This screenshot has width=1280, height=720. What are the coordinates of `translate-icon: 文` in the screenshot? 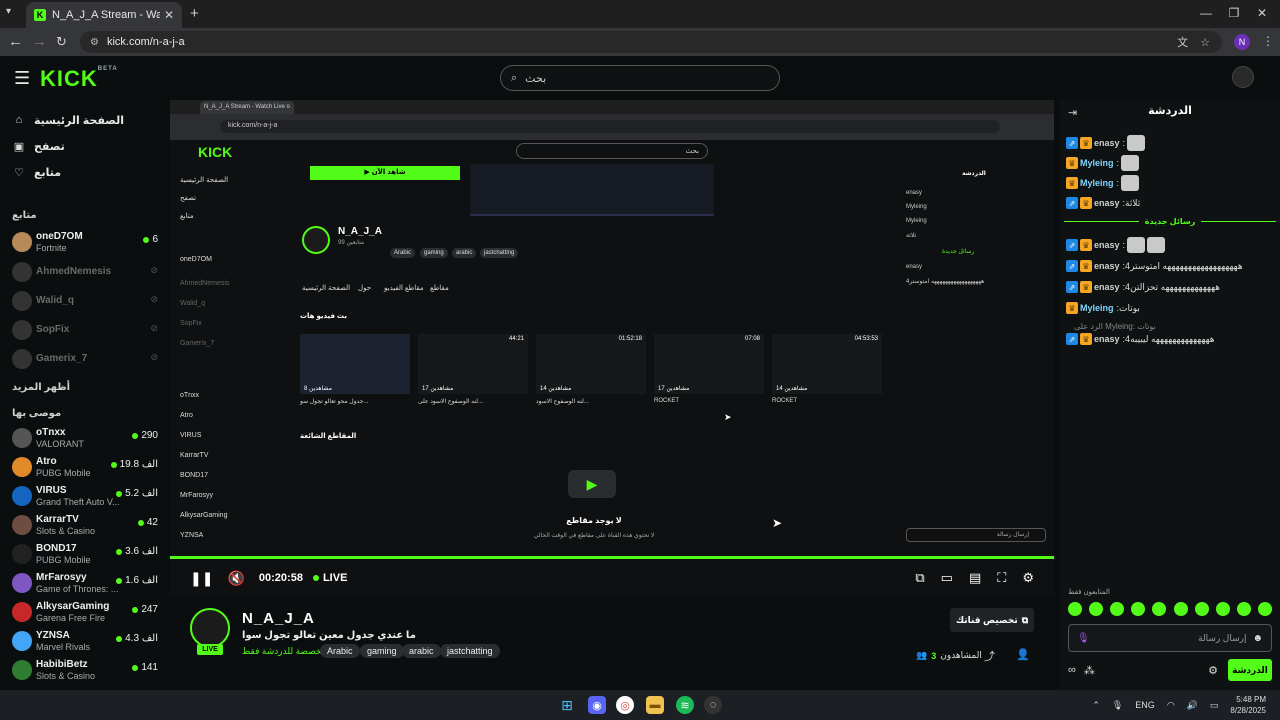 It's located at (1182, 42).